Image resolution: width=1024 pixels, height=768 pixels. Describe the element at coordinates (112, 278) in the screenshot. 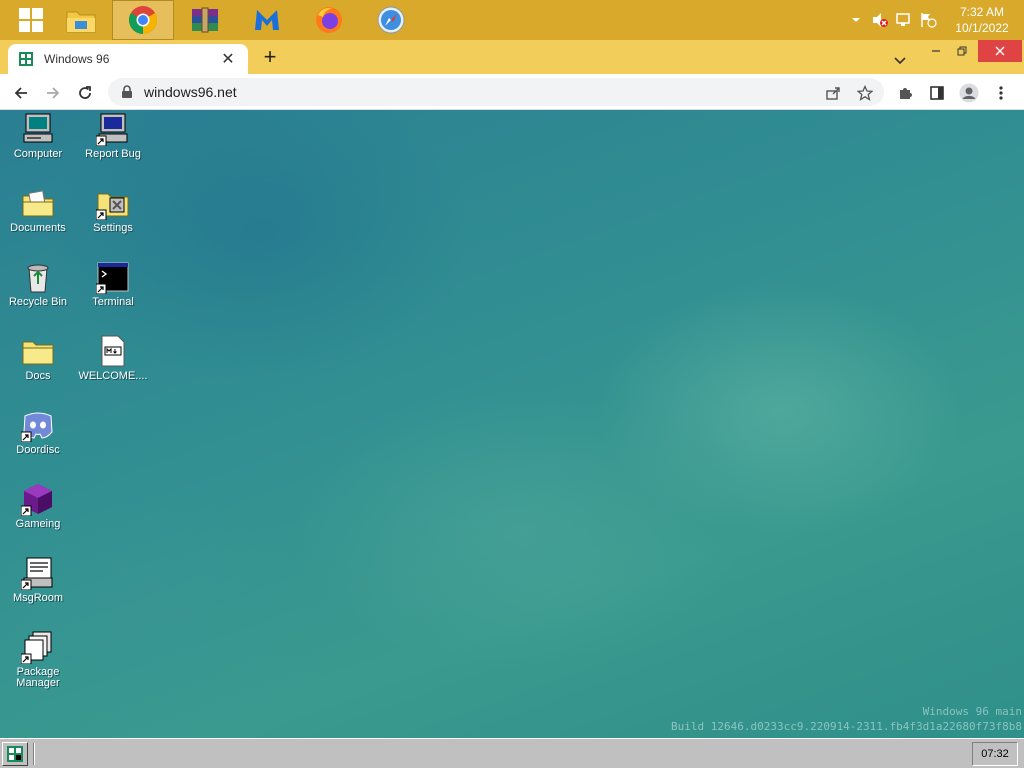

I see `terminal-icon` at that location.